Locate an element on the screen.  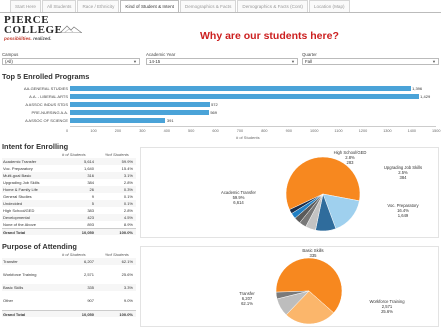
pie-label-workforce: Workforce Training 2,571 25.6% is located at coordinates (387, 306).